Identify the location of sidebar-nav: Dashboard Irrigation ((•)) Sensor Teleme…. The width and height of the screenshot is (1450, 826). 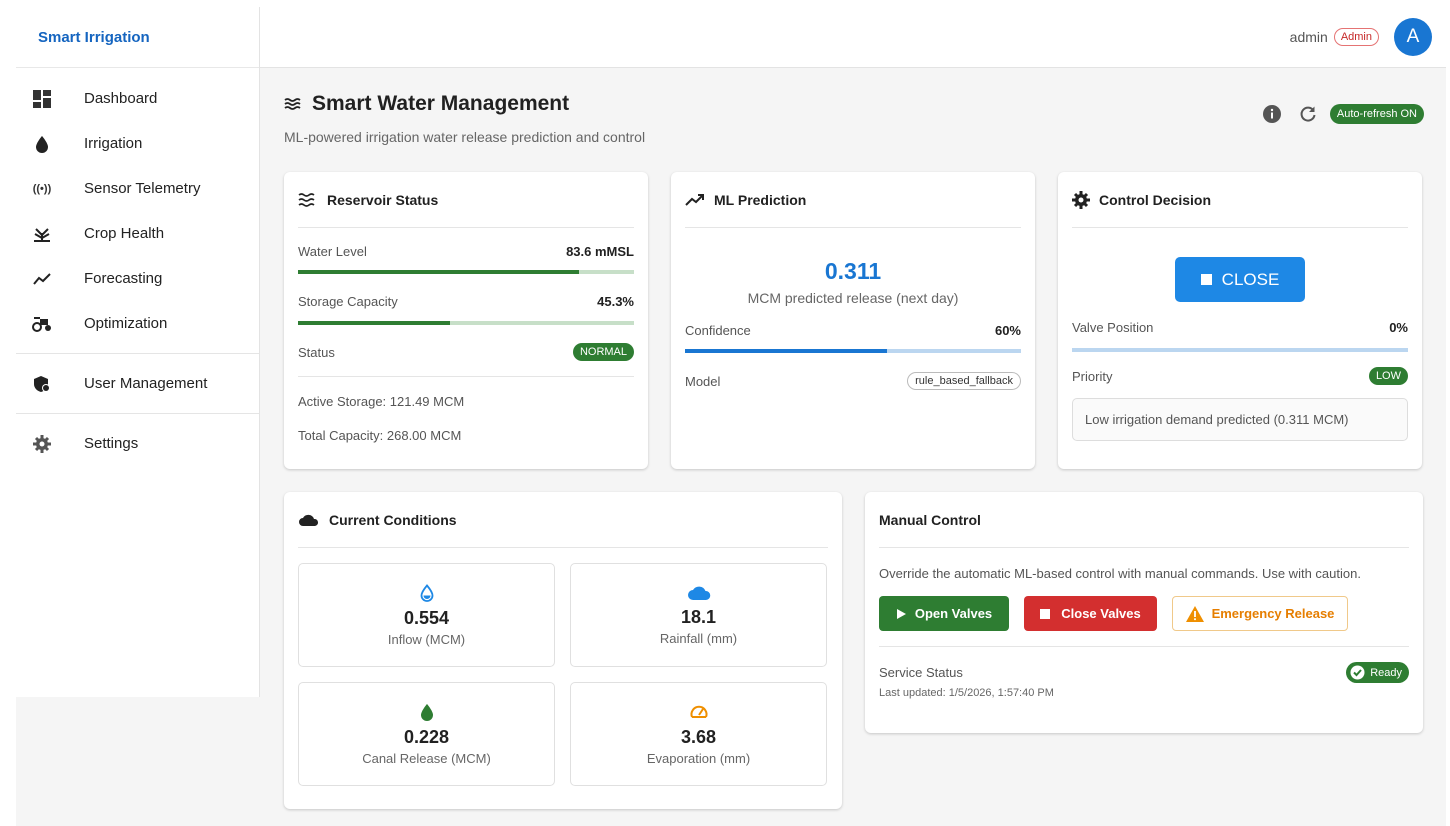
(137, 267).